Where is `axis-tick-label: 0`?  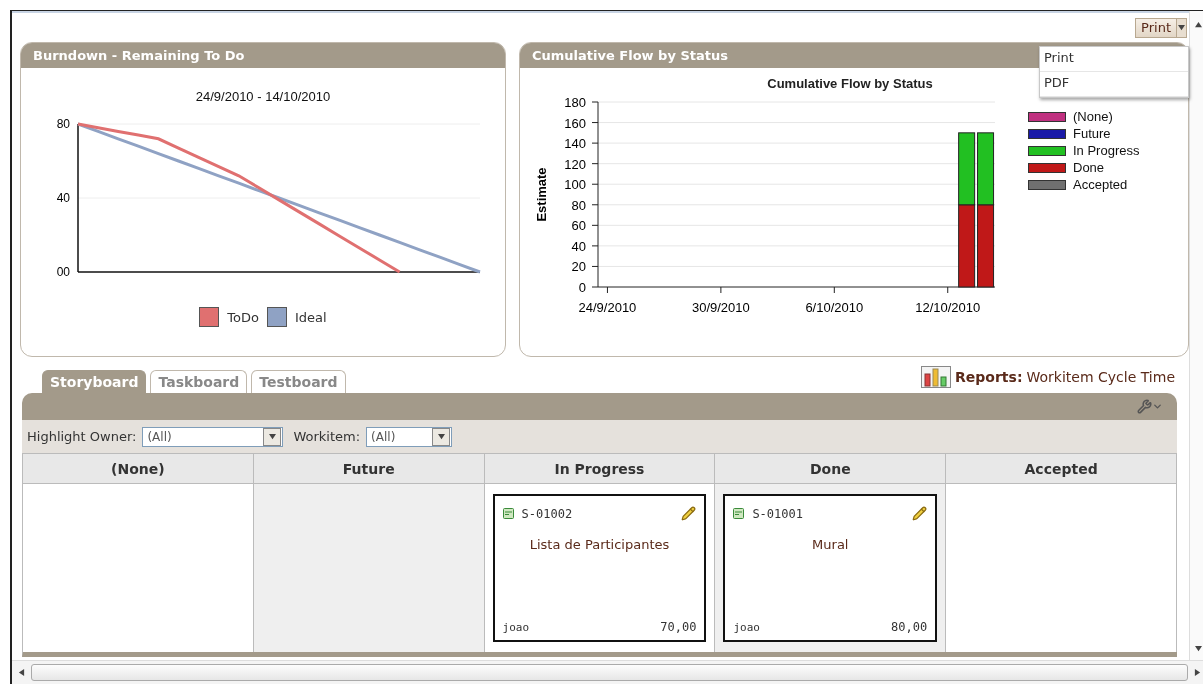
axis-tick-label: 0 is located at coordinates (582, 287).